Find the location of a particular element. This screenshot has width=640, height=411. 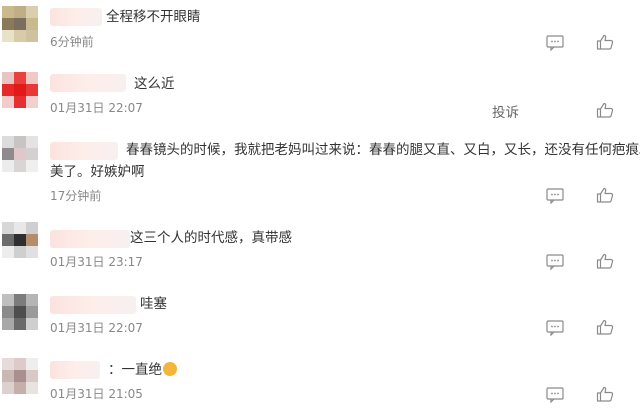

clap-emoji-icon is located at coordinates (170, 369).